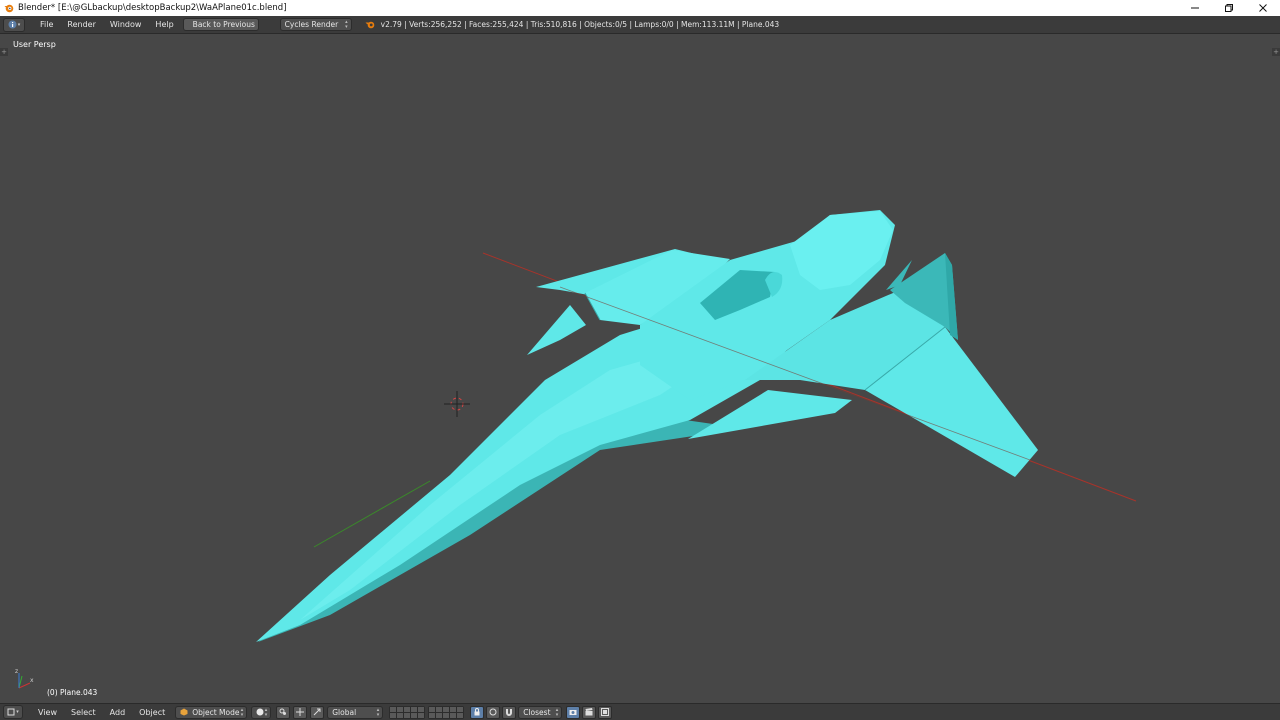  I want to click on editor-type-selector-3d: ▾, so click(13, 712).